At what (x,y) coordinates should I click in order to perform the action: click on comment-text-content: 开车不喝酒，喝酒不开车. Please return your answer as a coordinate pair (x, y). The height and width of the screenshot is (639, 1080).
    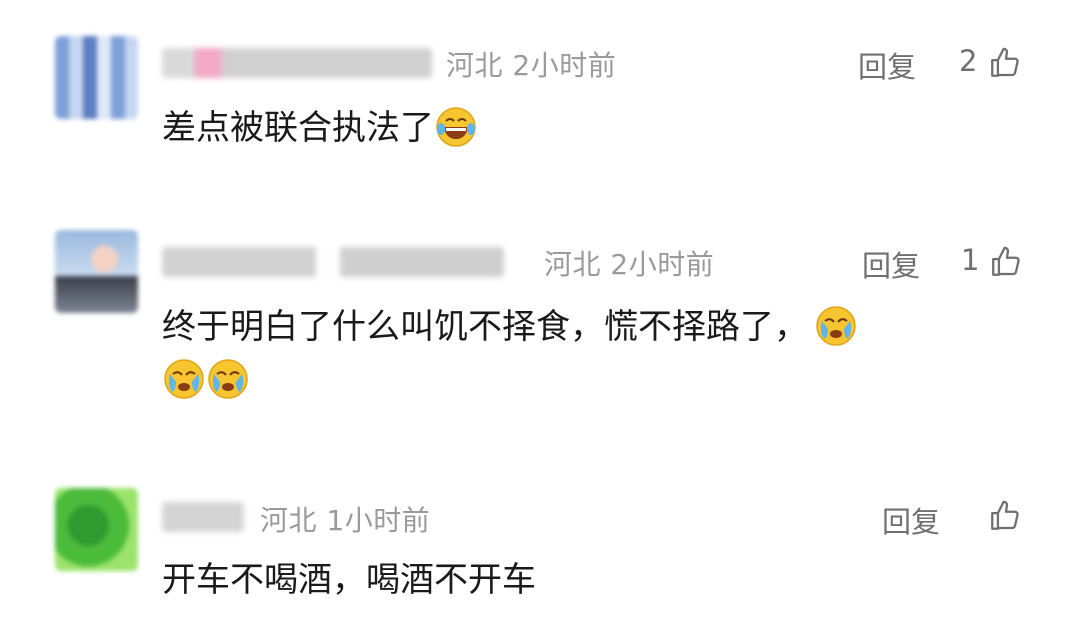
    Looking at the image, I should click on (349, 580).